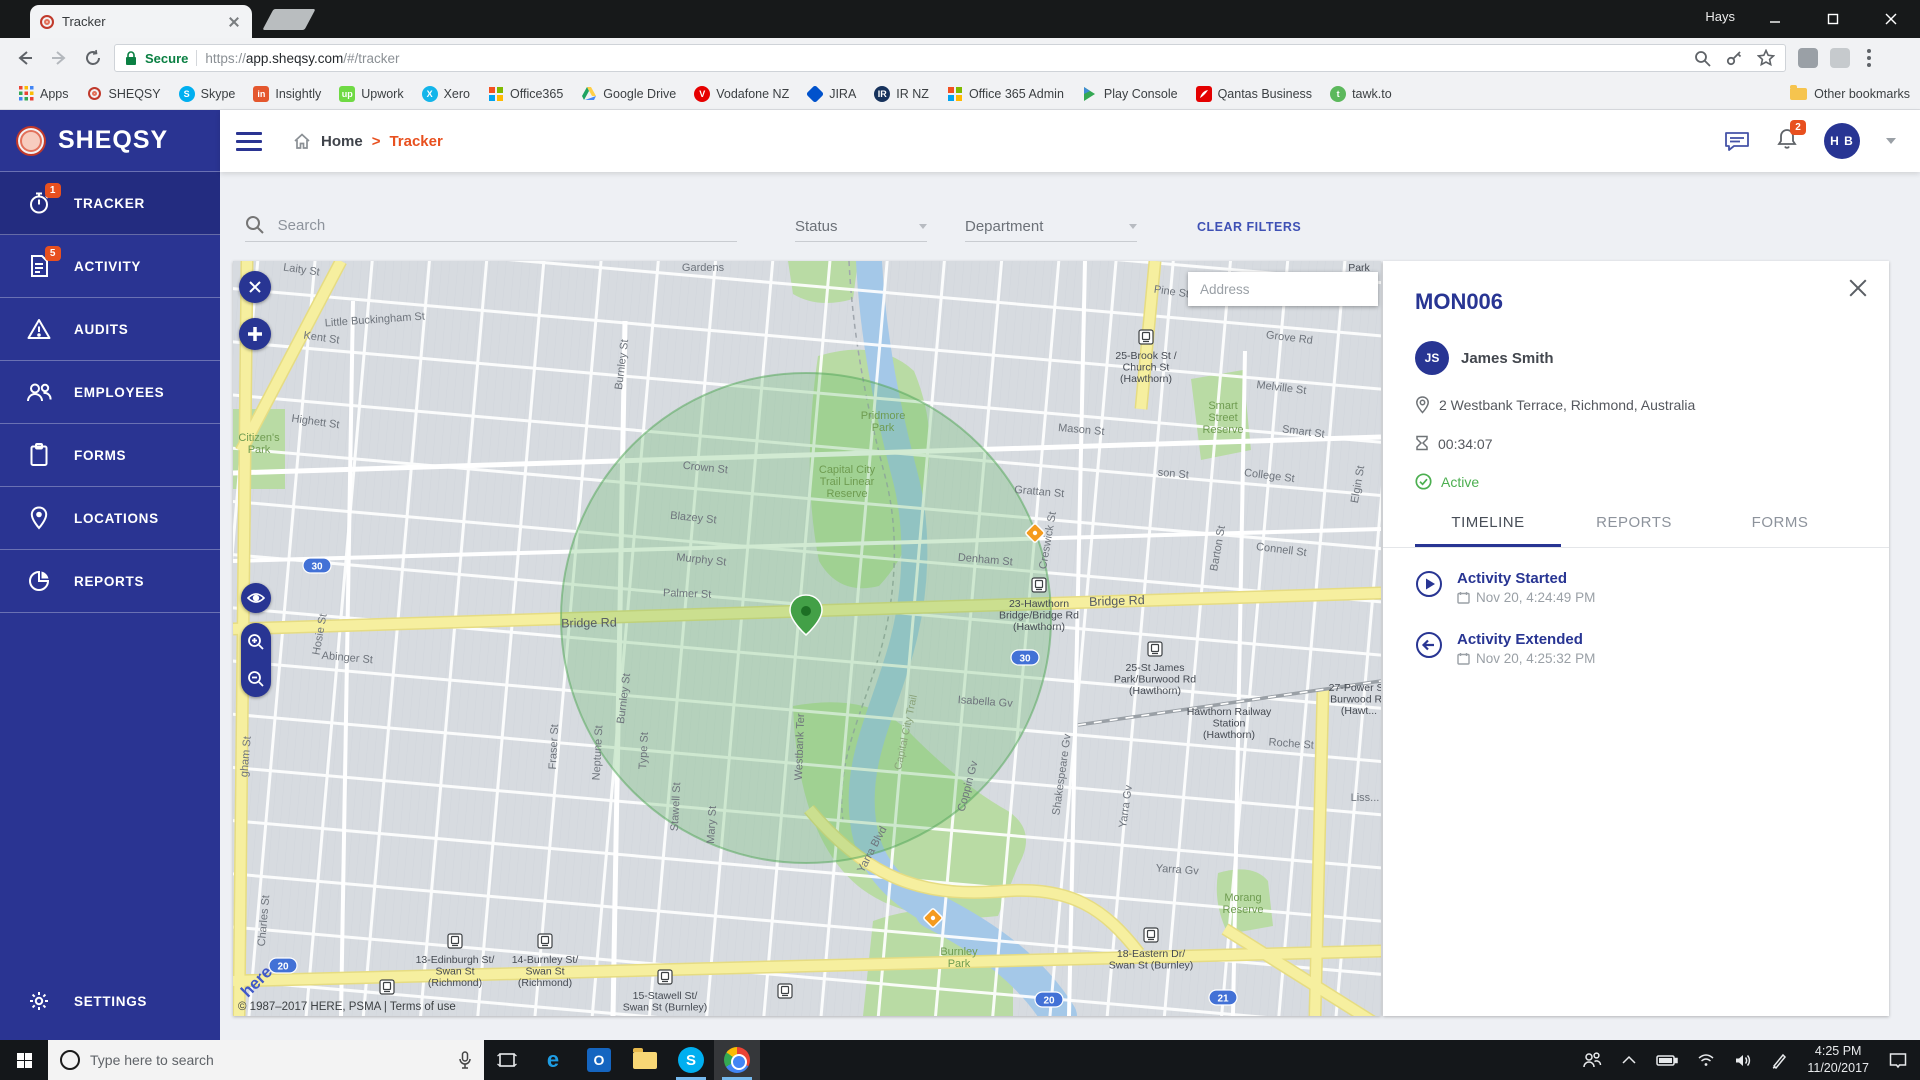 The width and height of the screenshot is (1920, 1080). I want to click on taskbar-app-chrome, so click(737, 1060).